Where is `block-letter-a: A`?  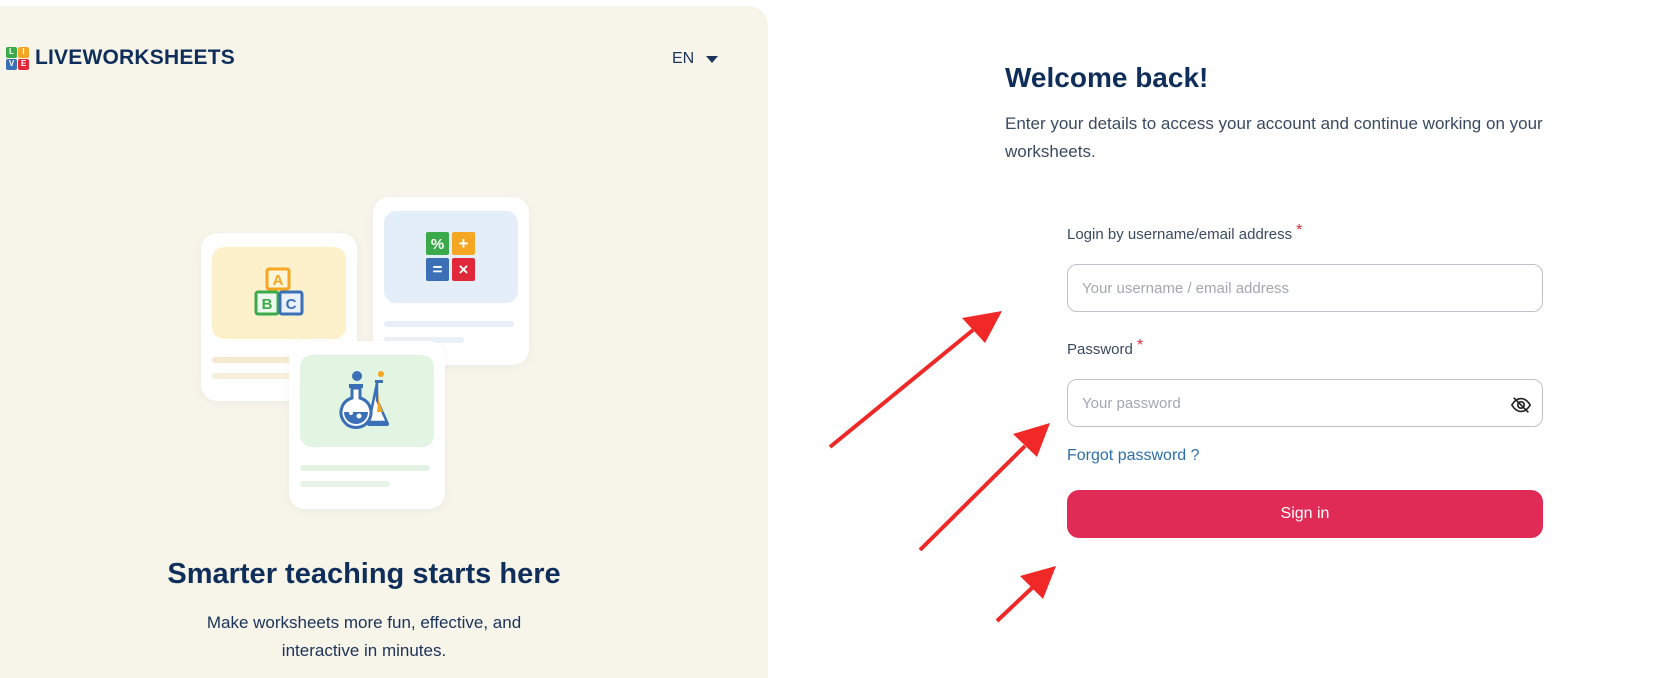 block-letter-a: A is located at coordinates (278, 280).